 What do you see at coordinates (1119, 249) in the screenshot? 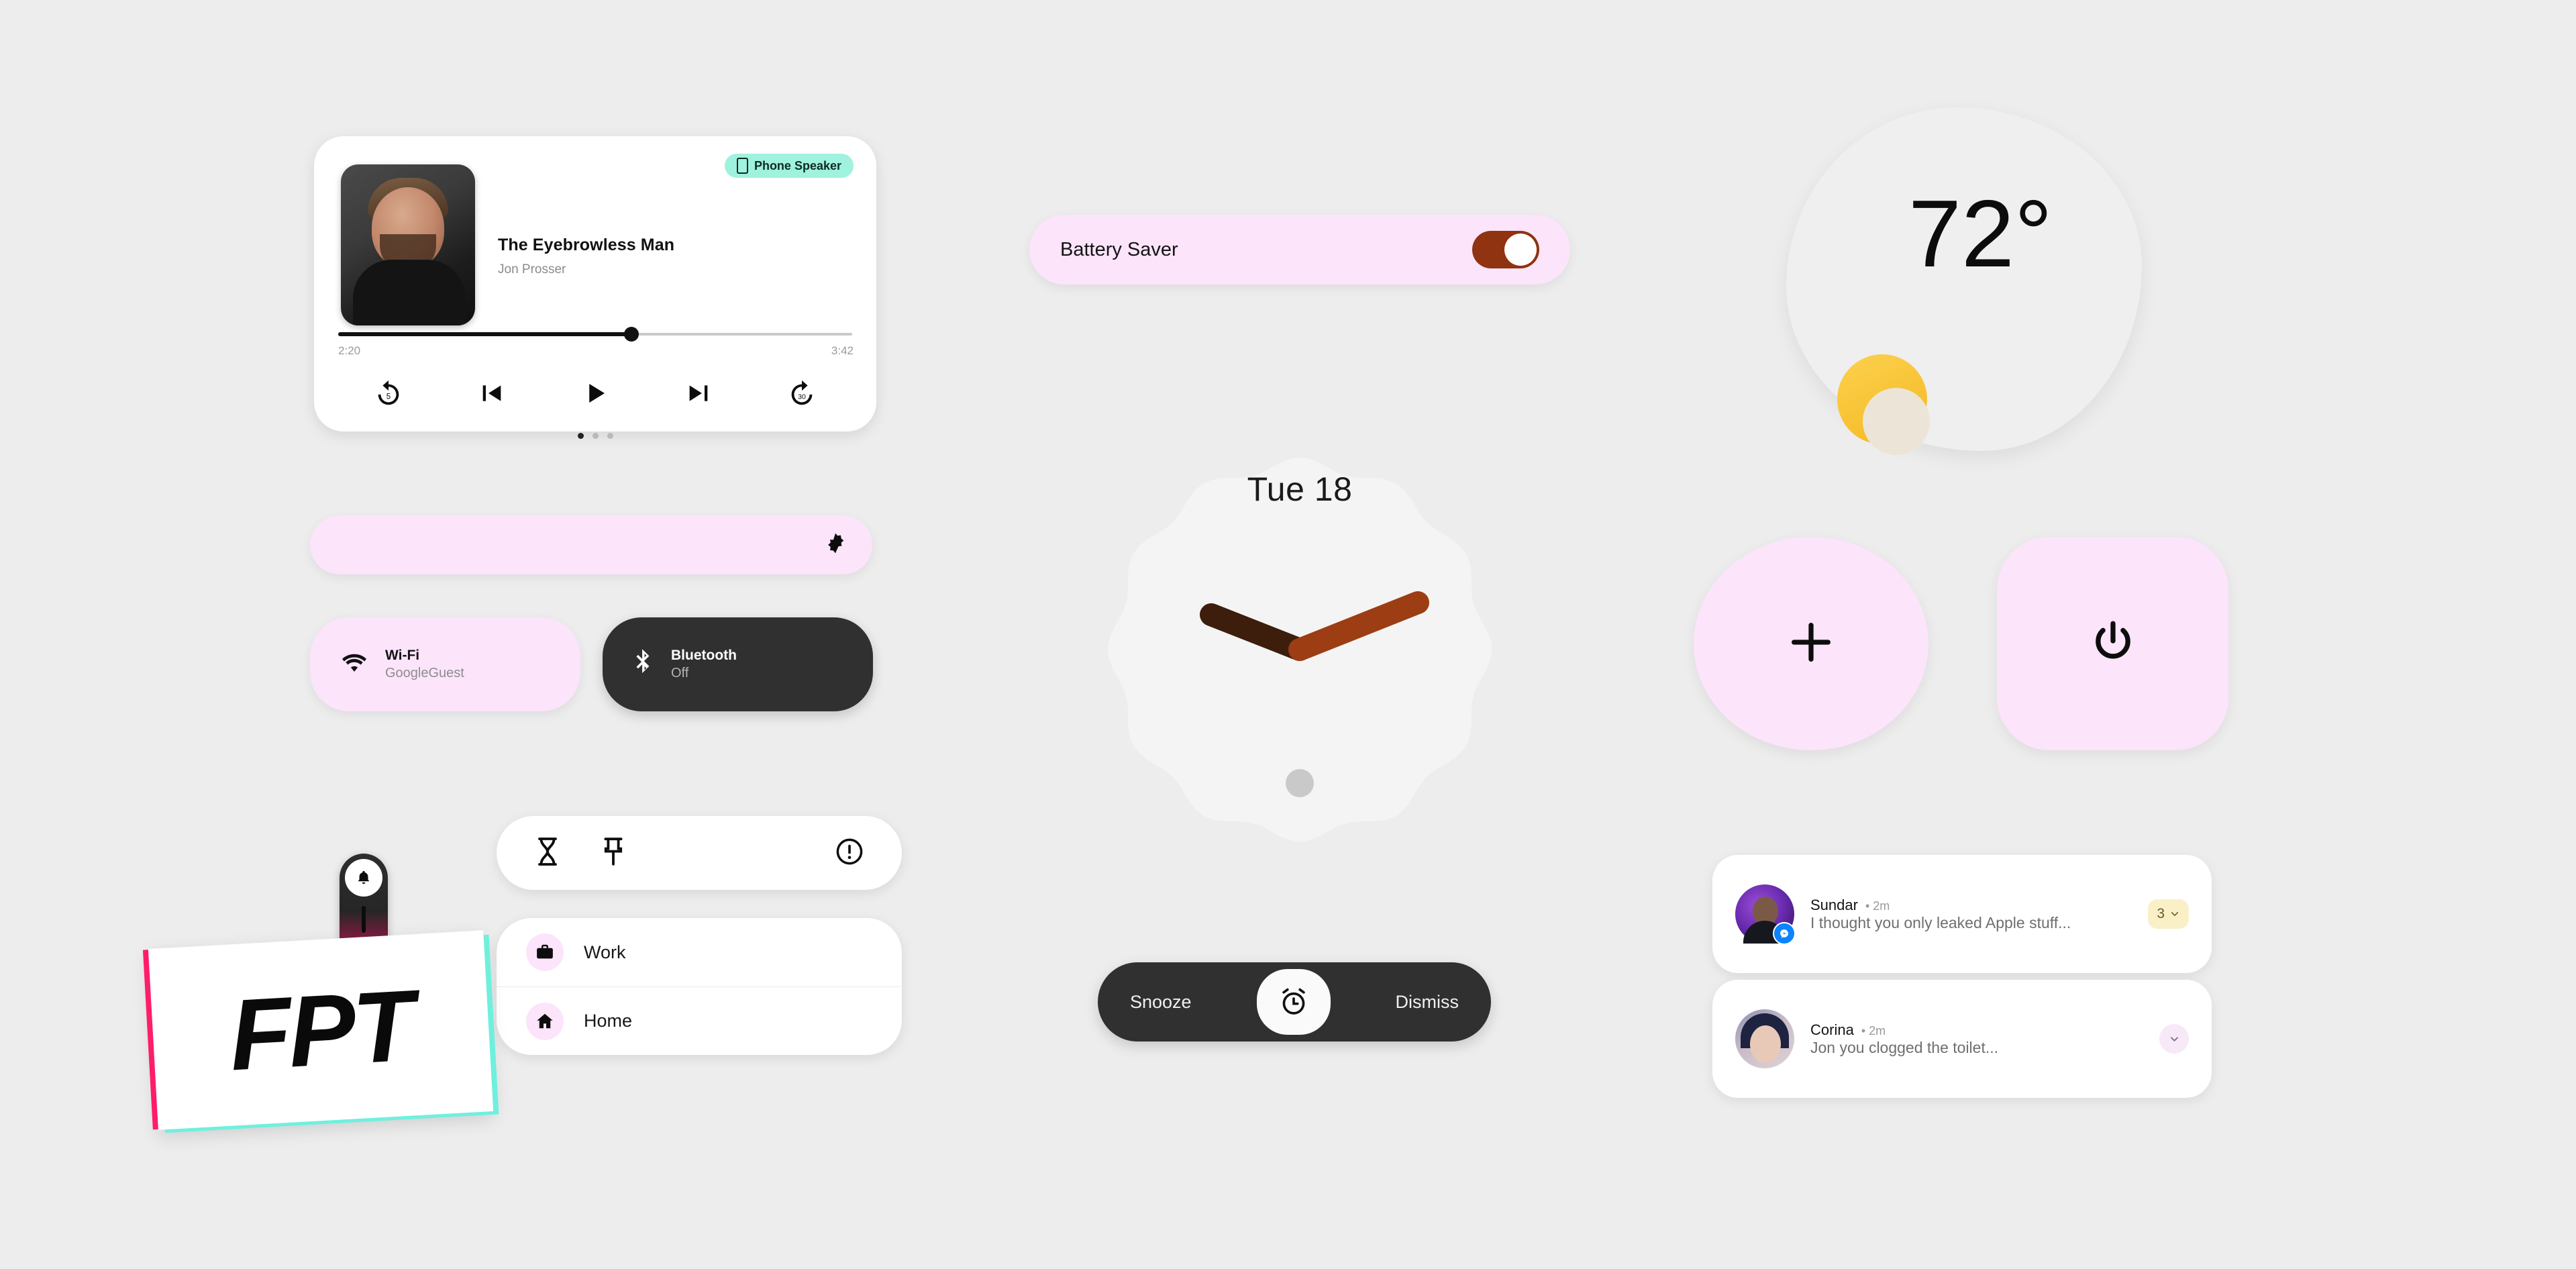
I see `battery-saver-label: Battery Saver` at bounding box center [1119, 249].